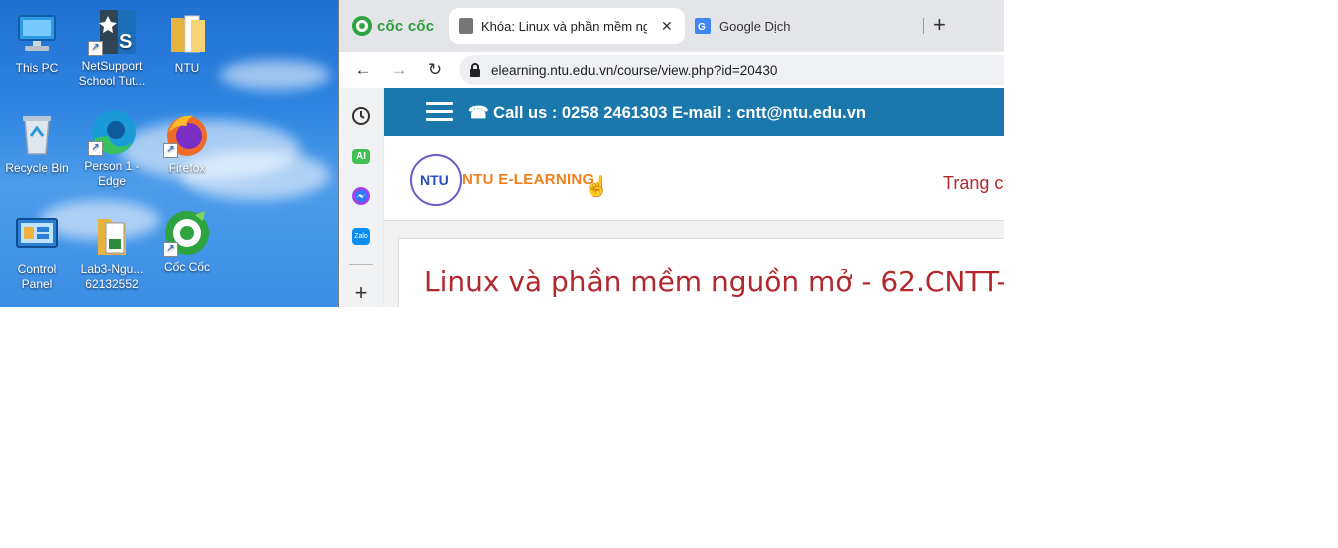 The width and height of the screenshot is (1338, 548). I want to click on google-translate-icon: G, so click(703, 26).